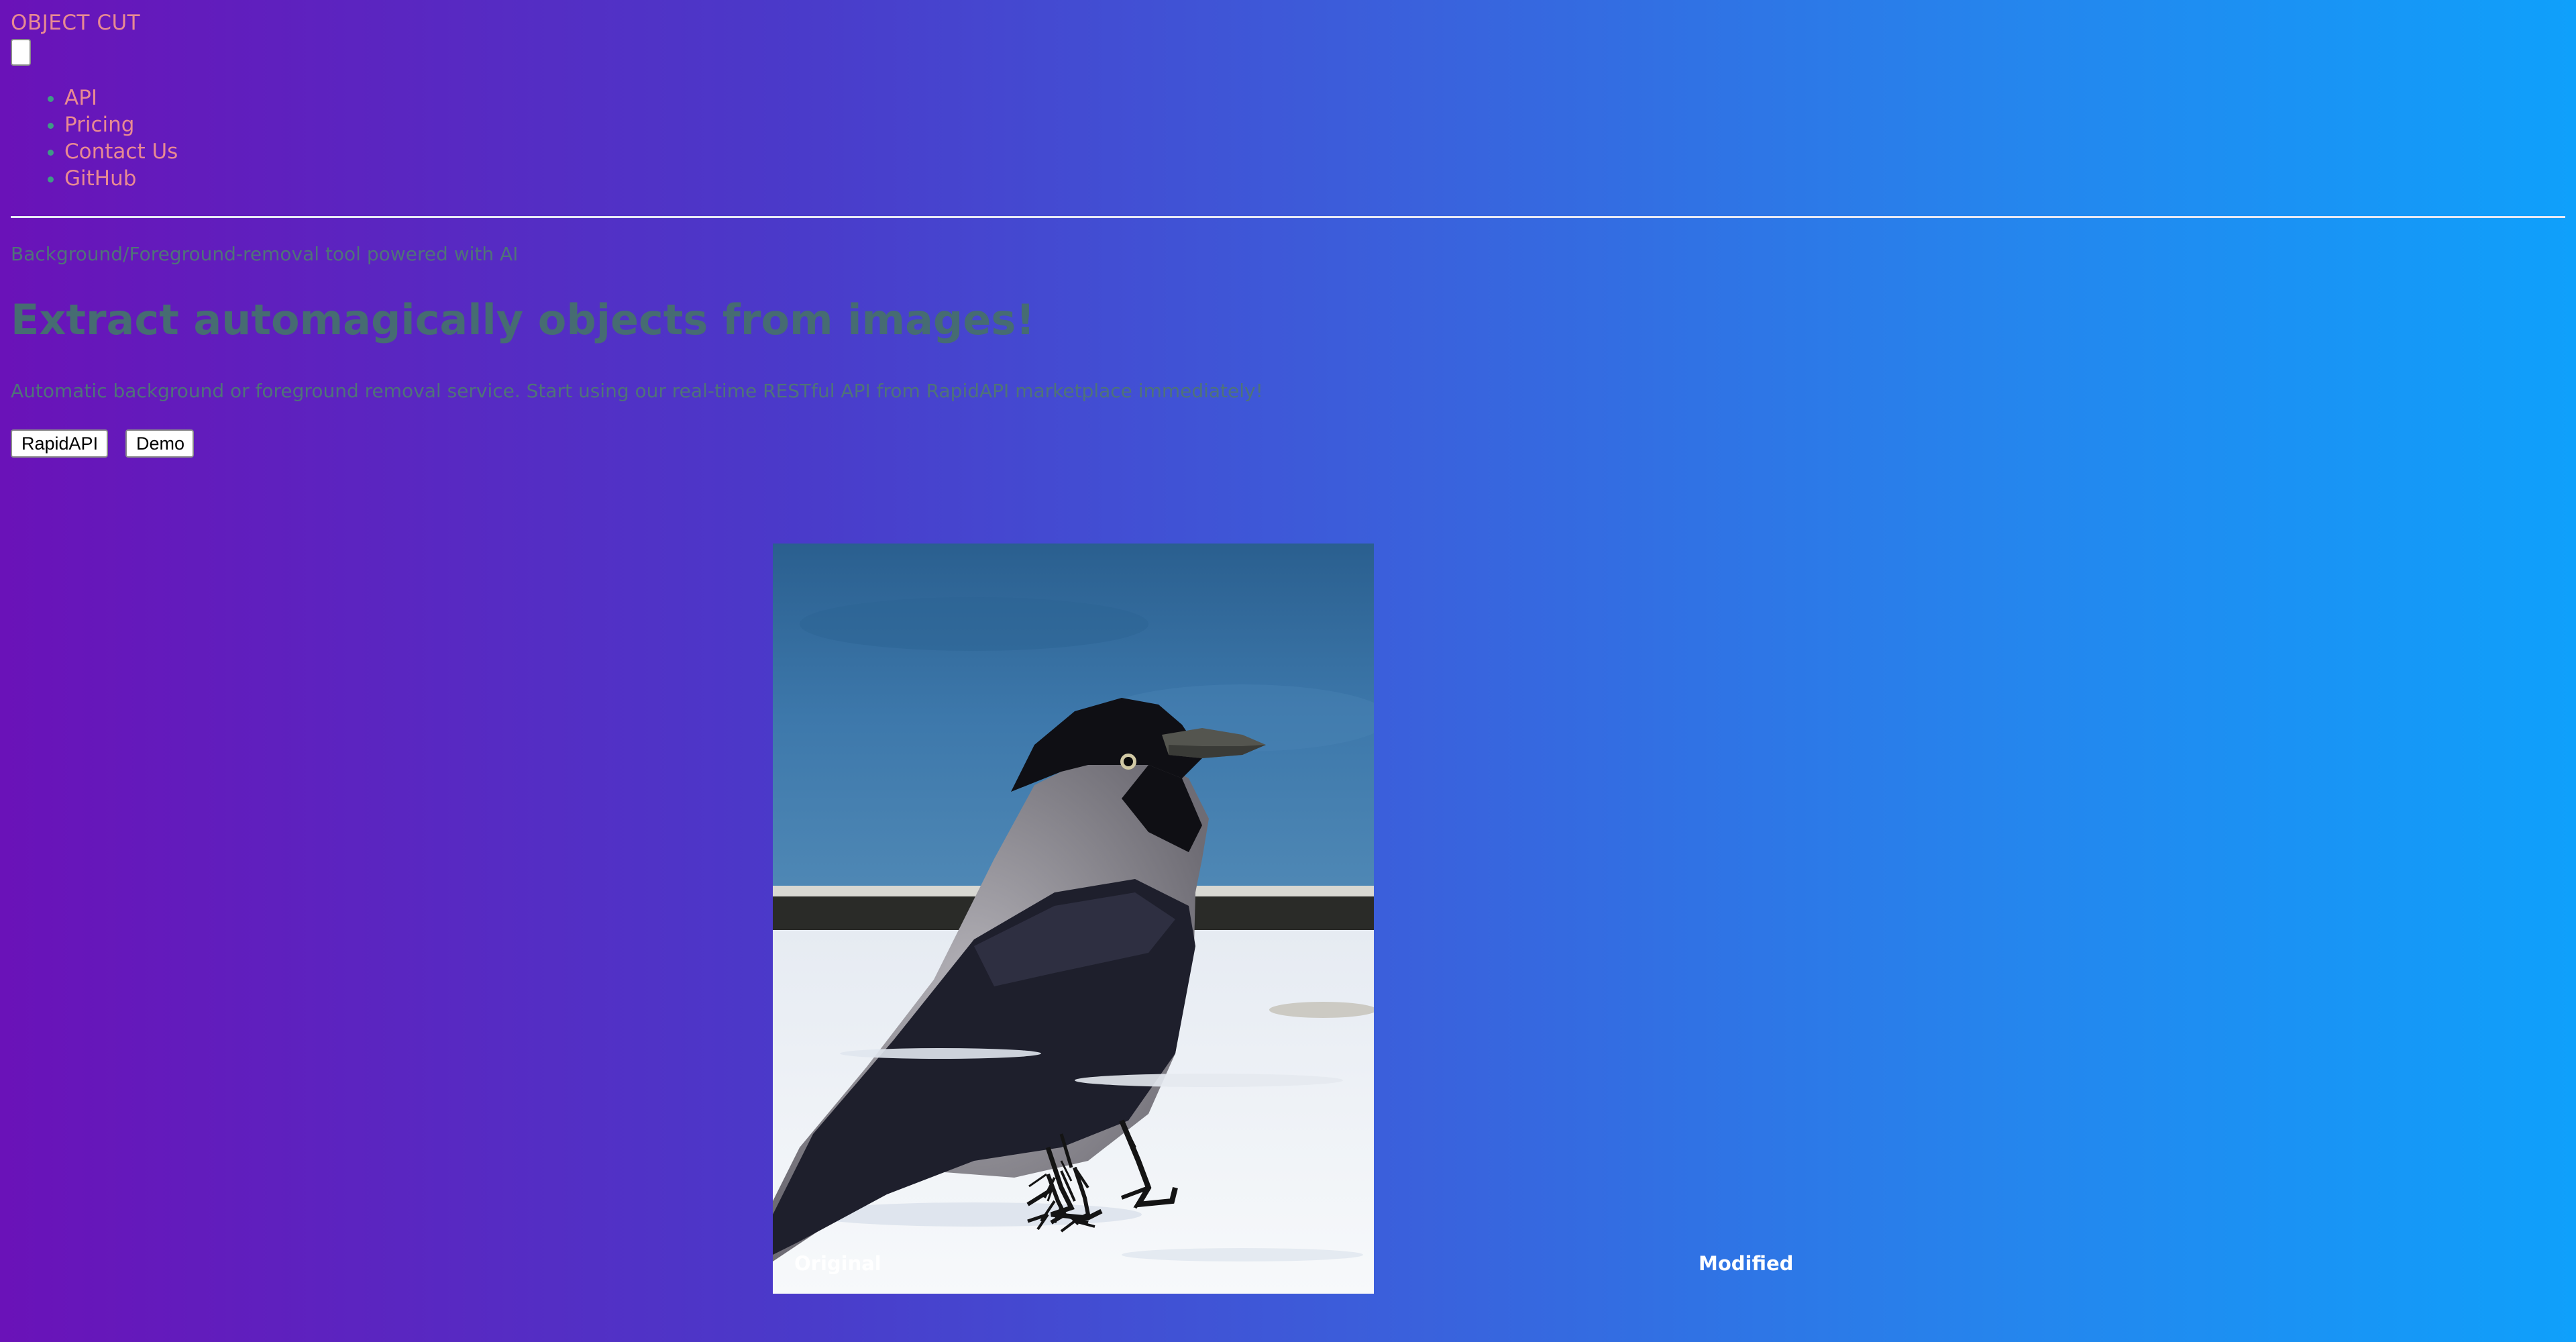 This screenshot has width=2576, height=1342. Describe the element at coordinates (1288, 217) in the screenshot. I see `header-divider` at that location.